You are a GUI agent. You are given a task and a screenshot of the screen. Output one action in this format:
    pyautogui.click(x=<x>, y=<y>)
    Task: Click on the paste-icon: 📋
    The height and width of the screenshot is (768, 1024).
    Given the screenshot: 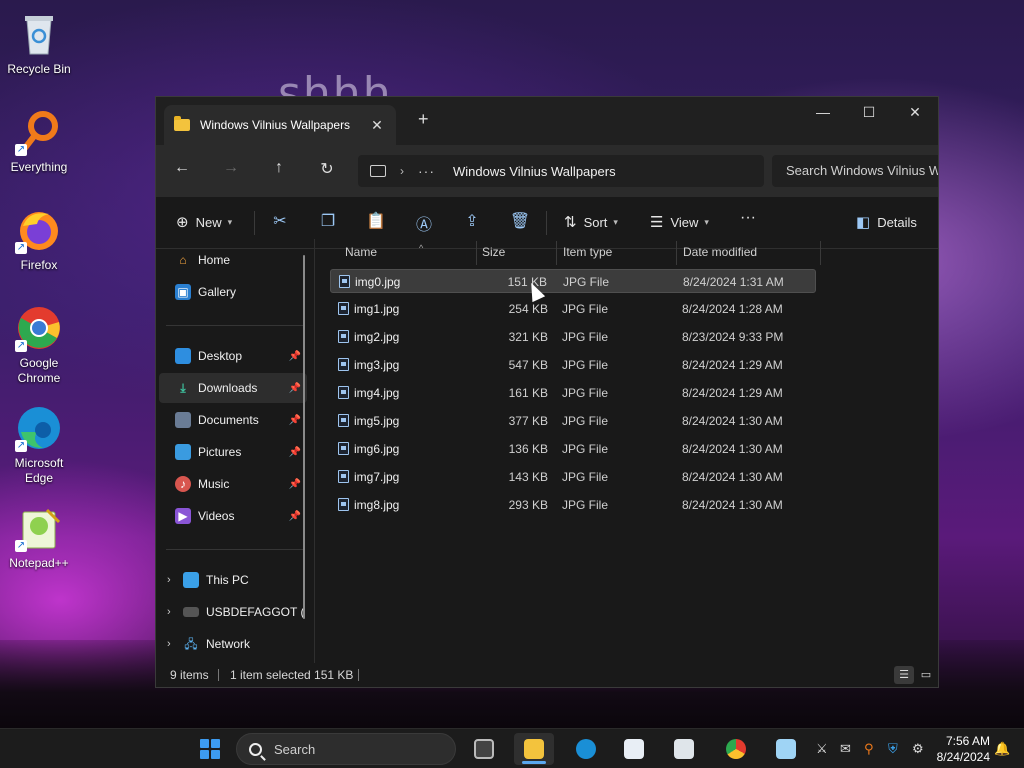 What is the action you would take?
    pyautogui.click(x=376, y=221)
    